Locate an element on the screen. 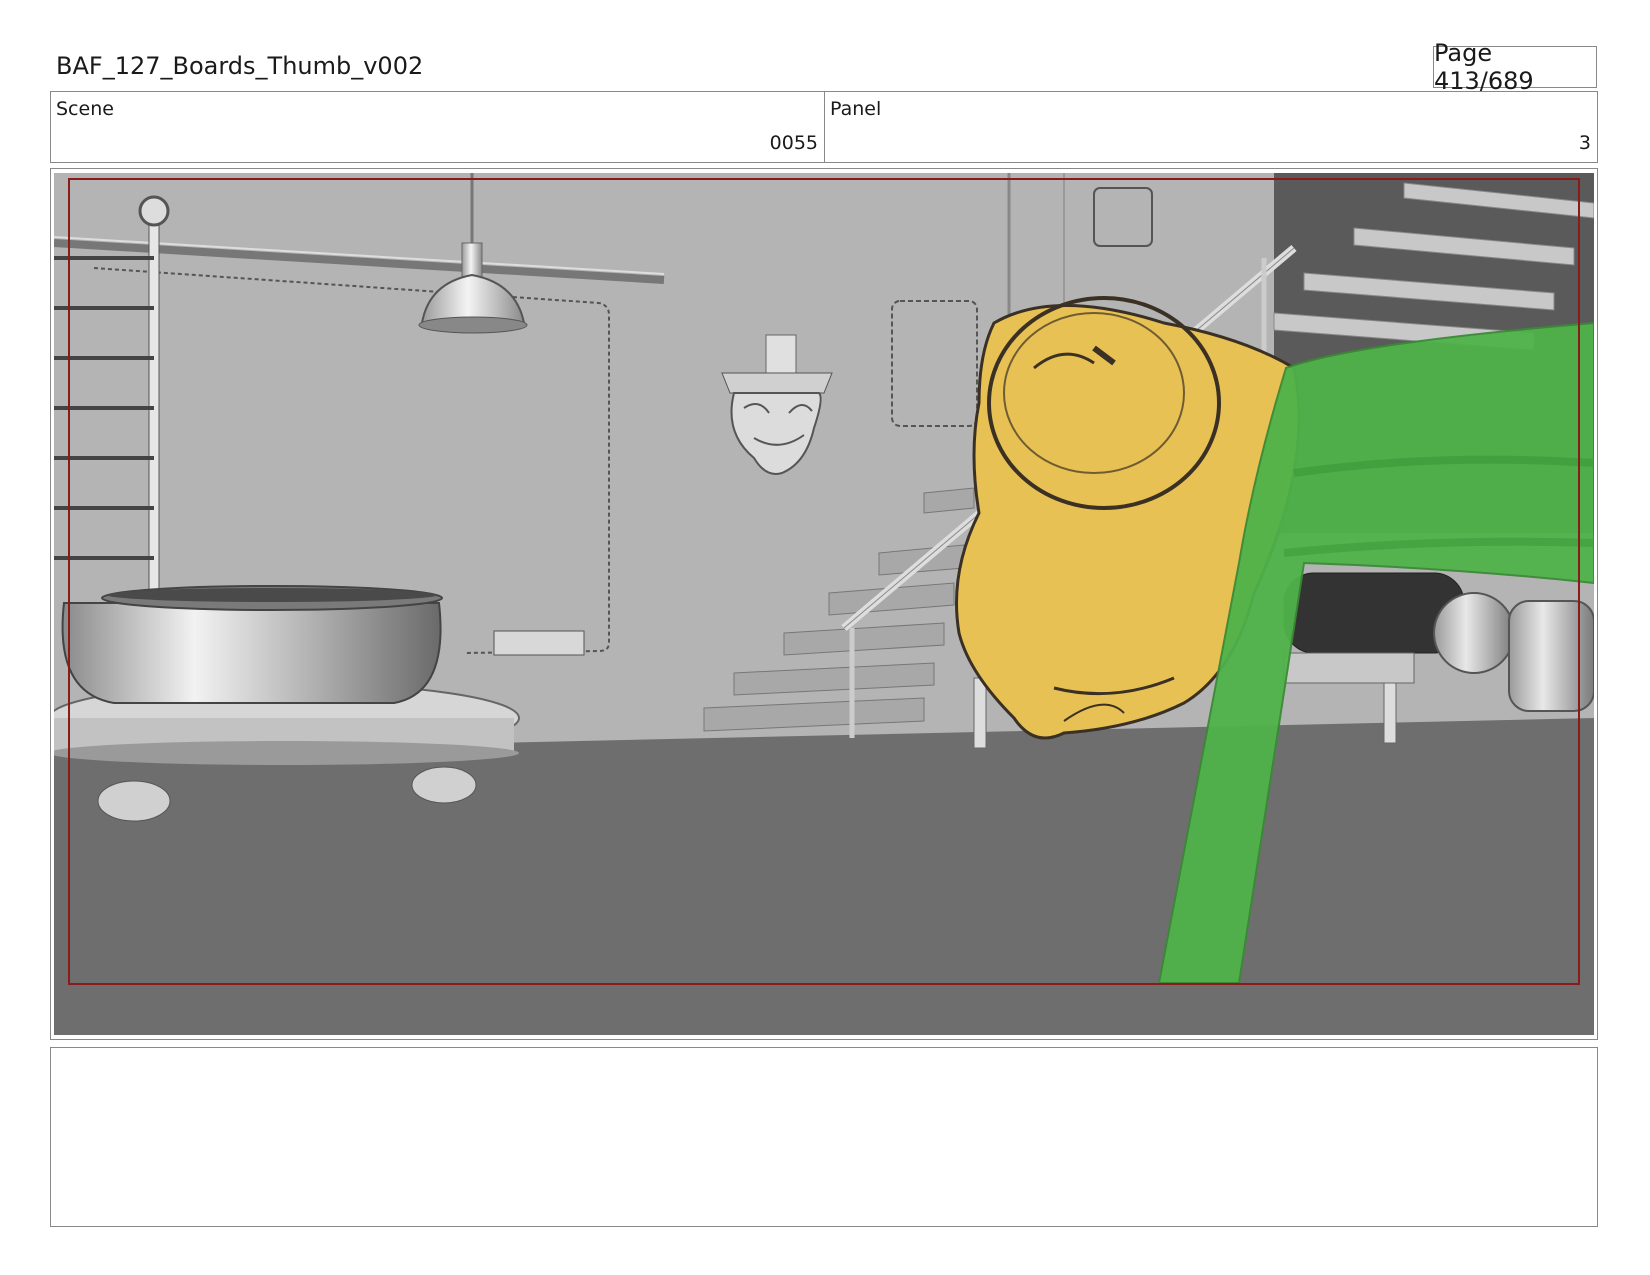 This screenshot has height=1275, width=1650. panel-header: Scene 0055 Panel 3 is located at coordinates (824, 127).